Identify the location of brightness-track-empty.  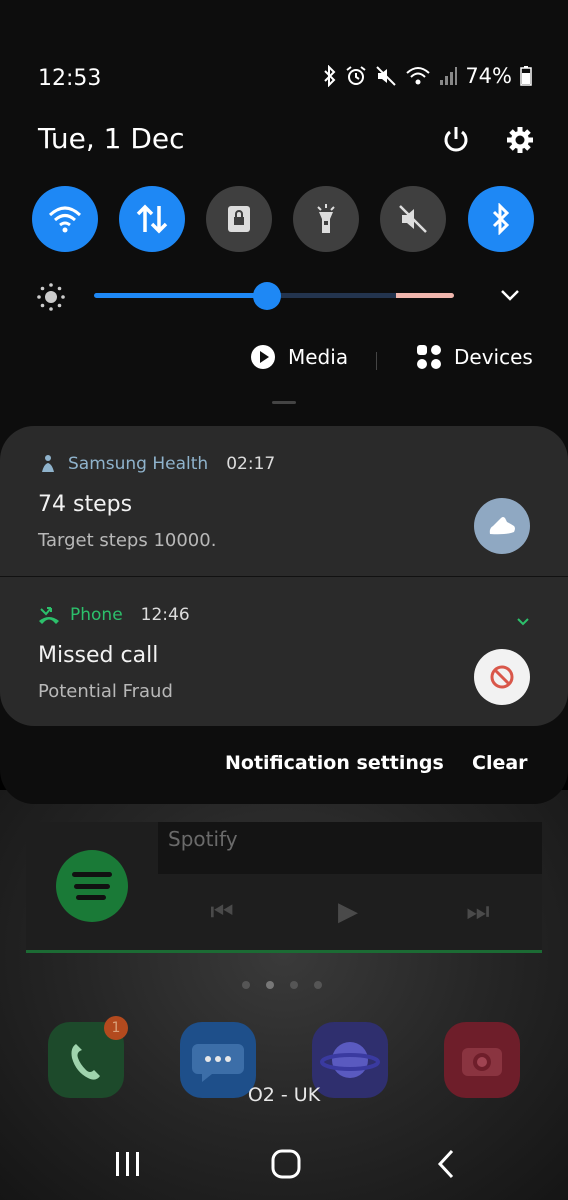
(336, 295).